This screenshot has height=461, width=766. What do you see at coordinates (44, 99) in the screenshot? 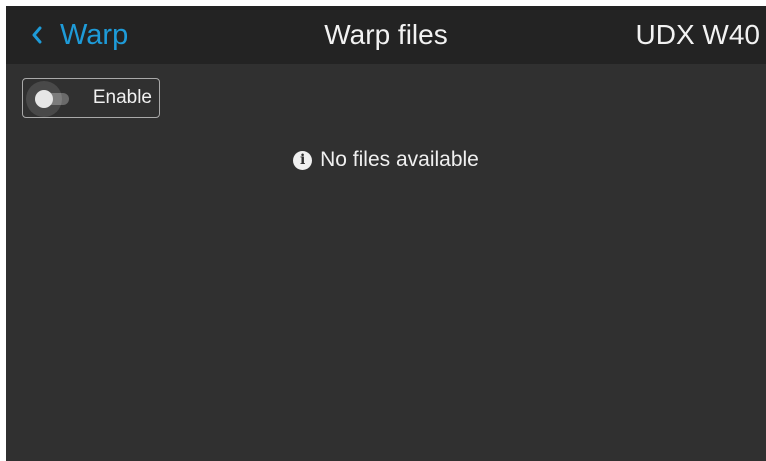
I see `toggle-knob` at bounding box center [44, 99].